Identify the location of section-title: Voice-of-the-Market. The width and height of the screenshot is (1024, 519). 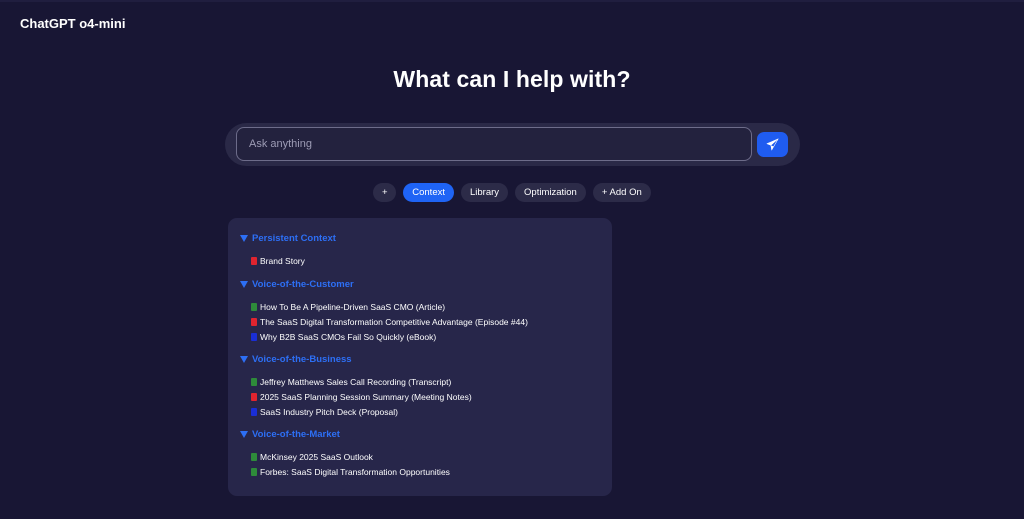
(296, 434).